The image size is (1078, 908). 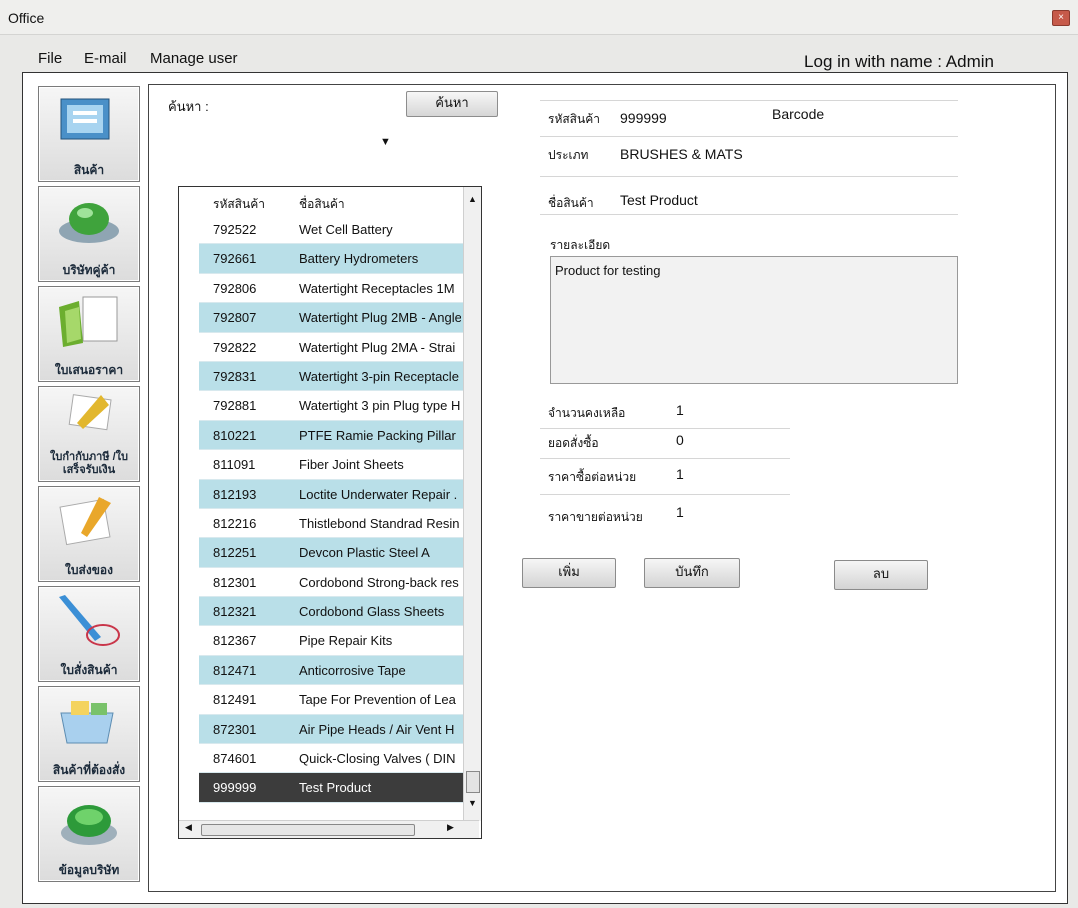 What do you see at coordinates (472, 803) in the screenshot?
I see `scroll-down-icon: ▼` at bounding box center [472, 803].